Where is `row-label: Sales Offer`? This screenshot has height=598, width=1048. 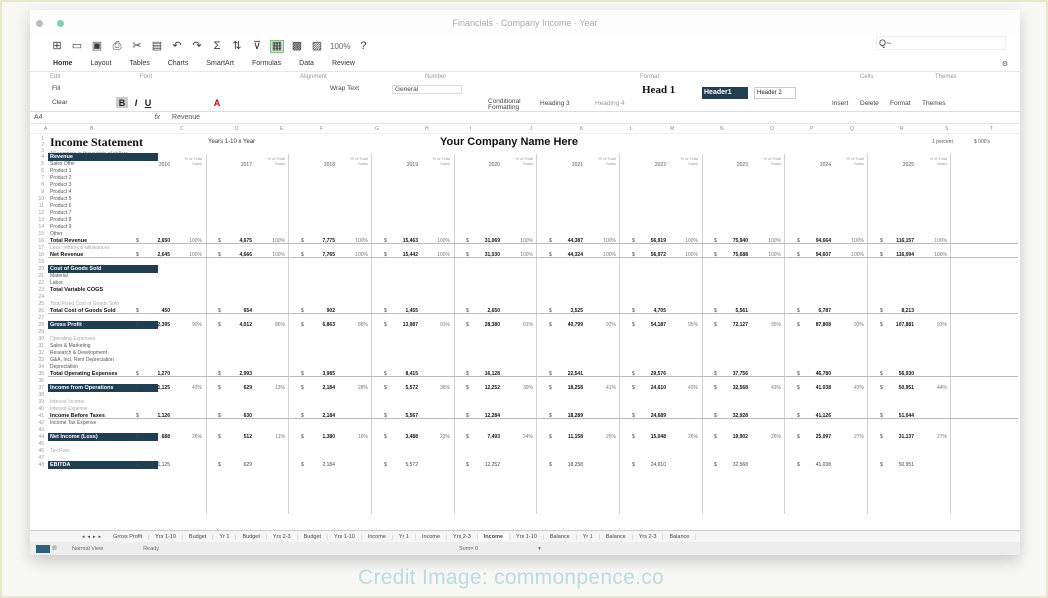 row-label: Sales Offer is located at coordinates (62, 164).